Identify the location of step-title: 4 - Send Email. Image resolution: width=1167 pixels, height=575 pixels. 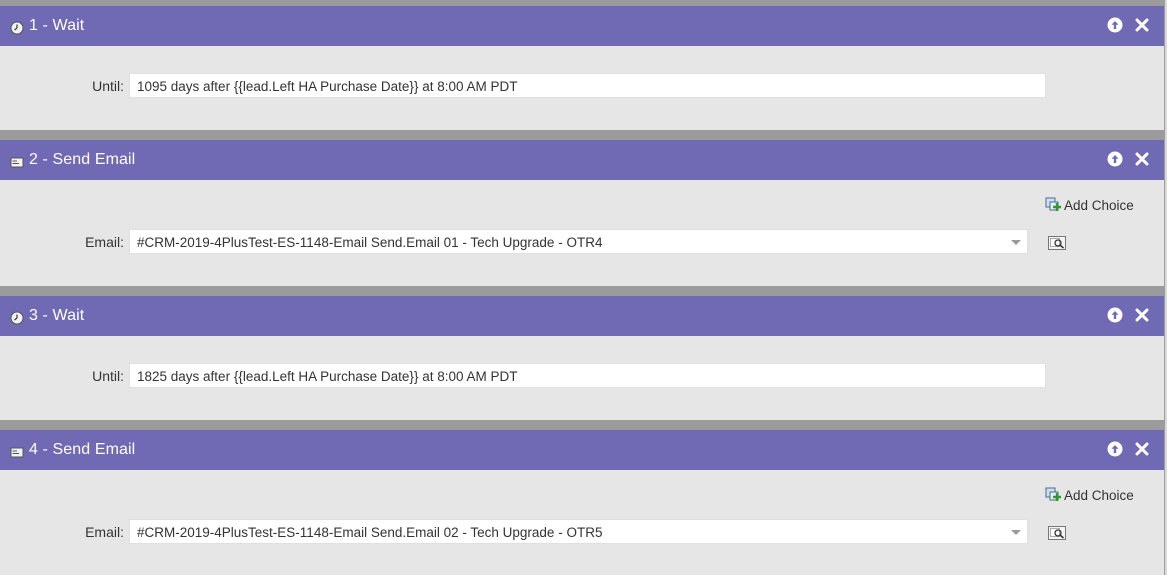
(82, 449).